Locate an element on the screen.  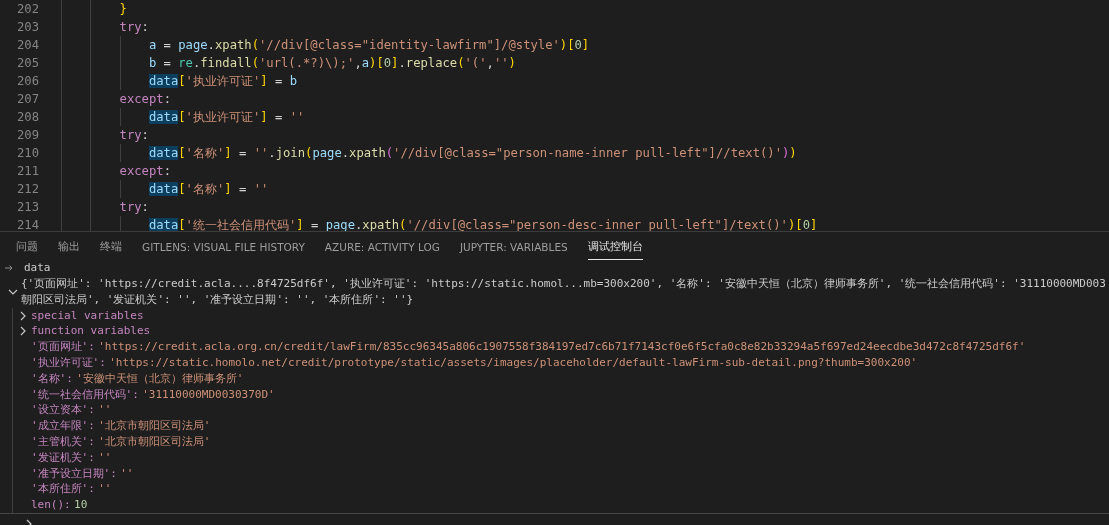
line-number: 210 is located at coordinates (27, 153).